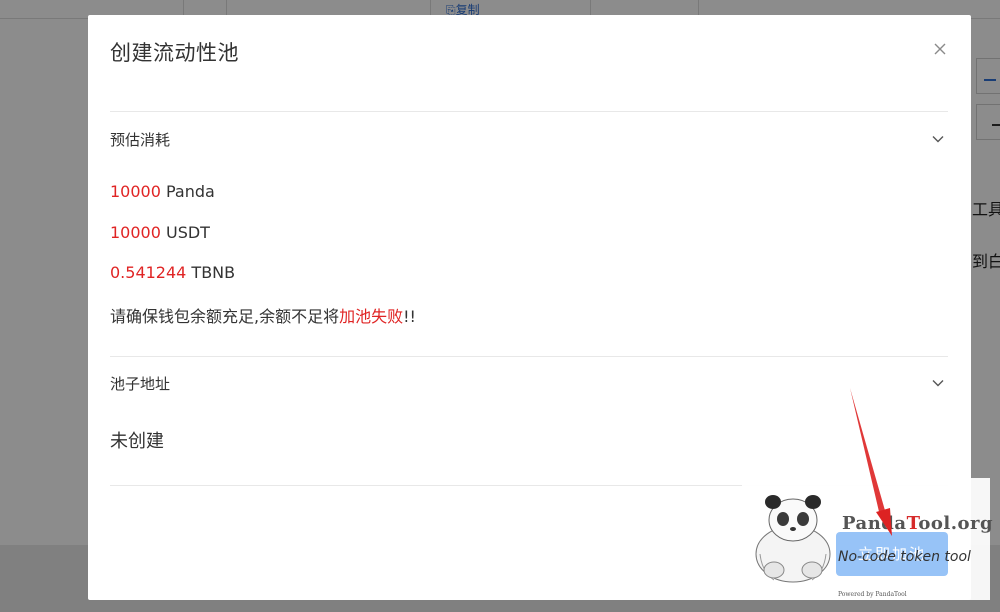 This screenshot has width=1000, height=612. What do you see at coordinates (211, 272) in the screenshot?
I see `cost-unit: TBNB` at bounding box center [211, 272].